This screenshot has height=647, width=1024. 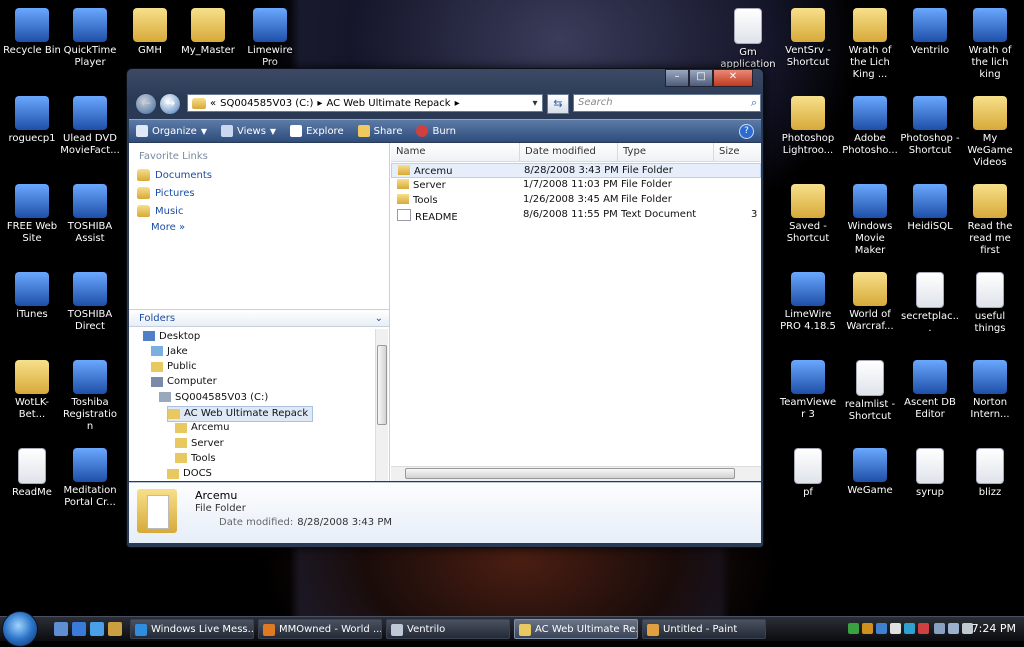 I want to click on tree-node: Jake, so click(x=169, y=351).